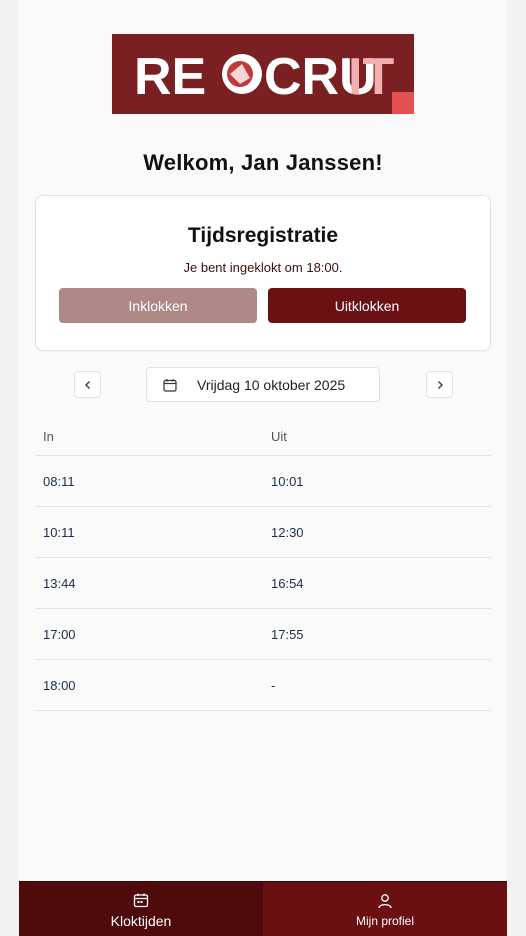 The image size is (526, 936). What do you see at coordinates (141, 920) in the screenshot?
I see `tab-label: Kloktijden` at bounding box center [141, 920].